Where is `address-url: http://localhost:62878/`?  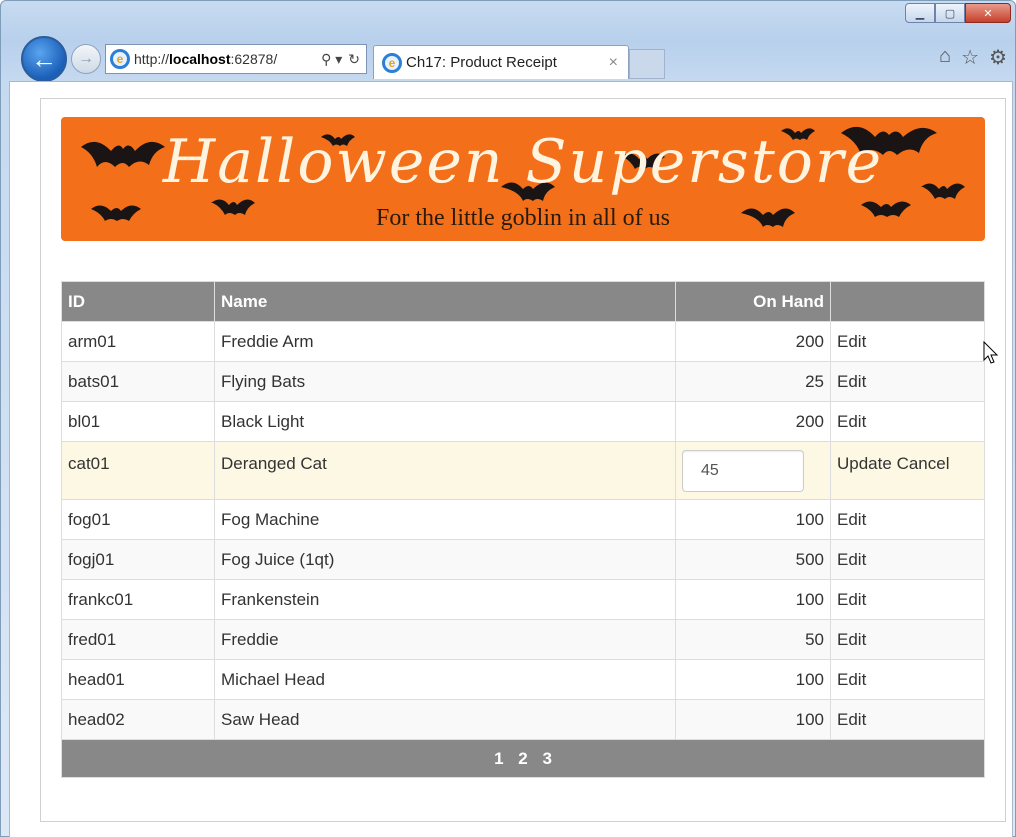 address-url: http://localhost:62878/ is located at coordinates (227, 59).